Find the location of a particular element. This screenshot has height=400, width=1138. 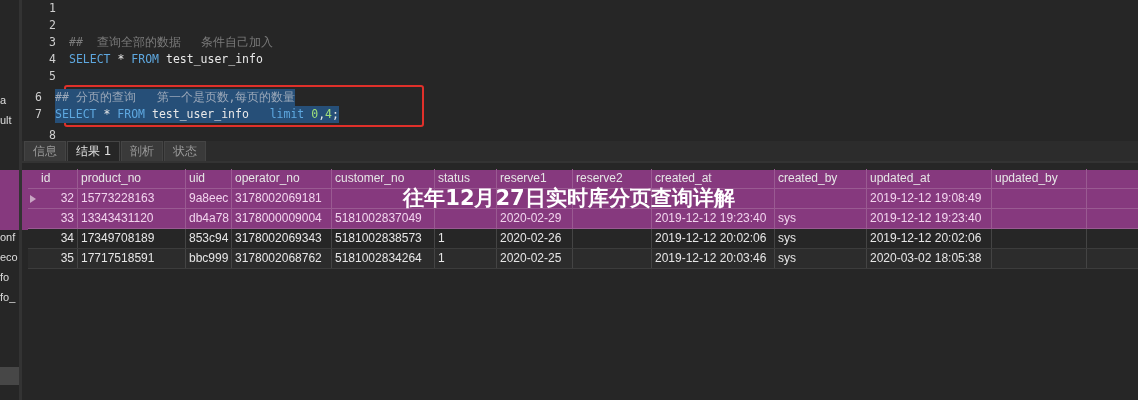

line-number: 8 is located at coordinates (52, 135).